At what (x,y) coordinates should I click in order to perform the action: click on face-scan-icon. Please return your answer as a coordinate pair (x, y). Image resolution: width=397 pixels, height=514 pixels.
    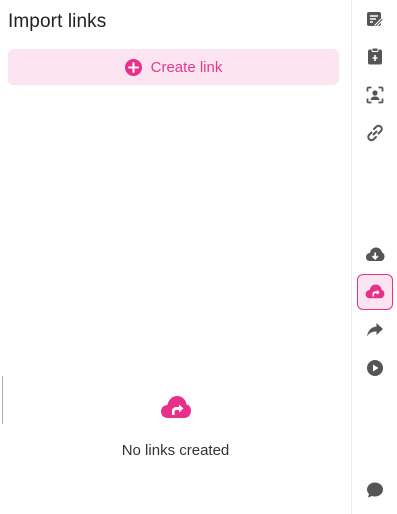
    Looking at the image, I should click on (375, 95).